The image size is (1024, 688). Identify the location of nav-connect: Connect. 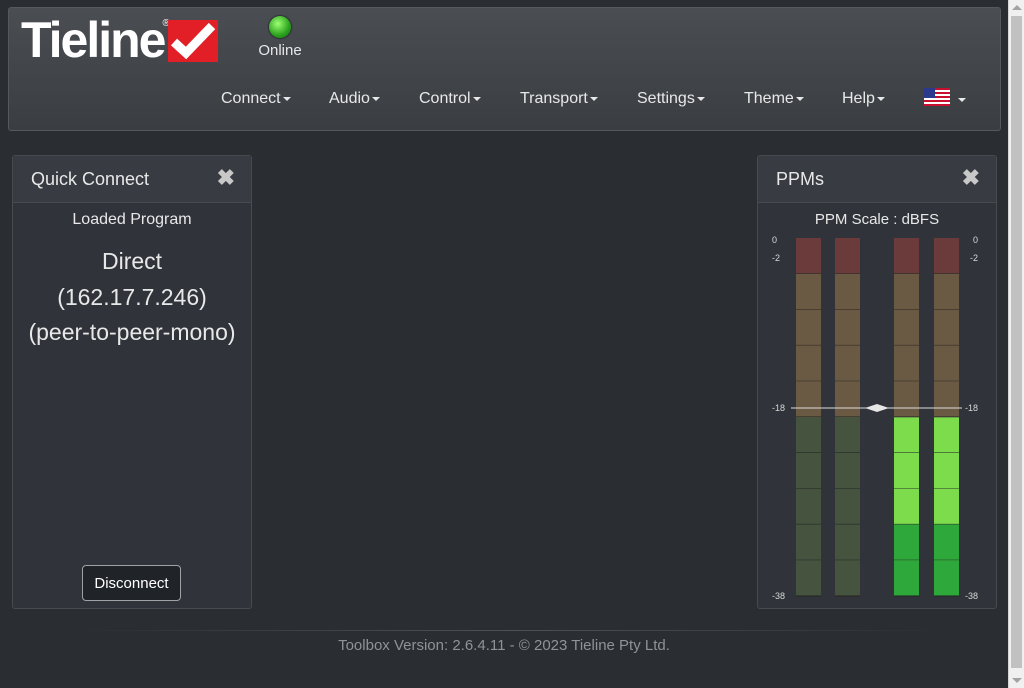
(256, 99).